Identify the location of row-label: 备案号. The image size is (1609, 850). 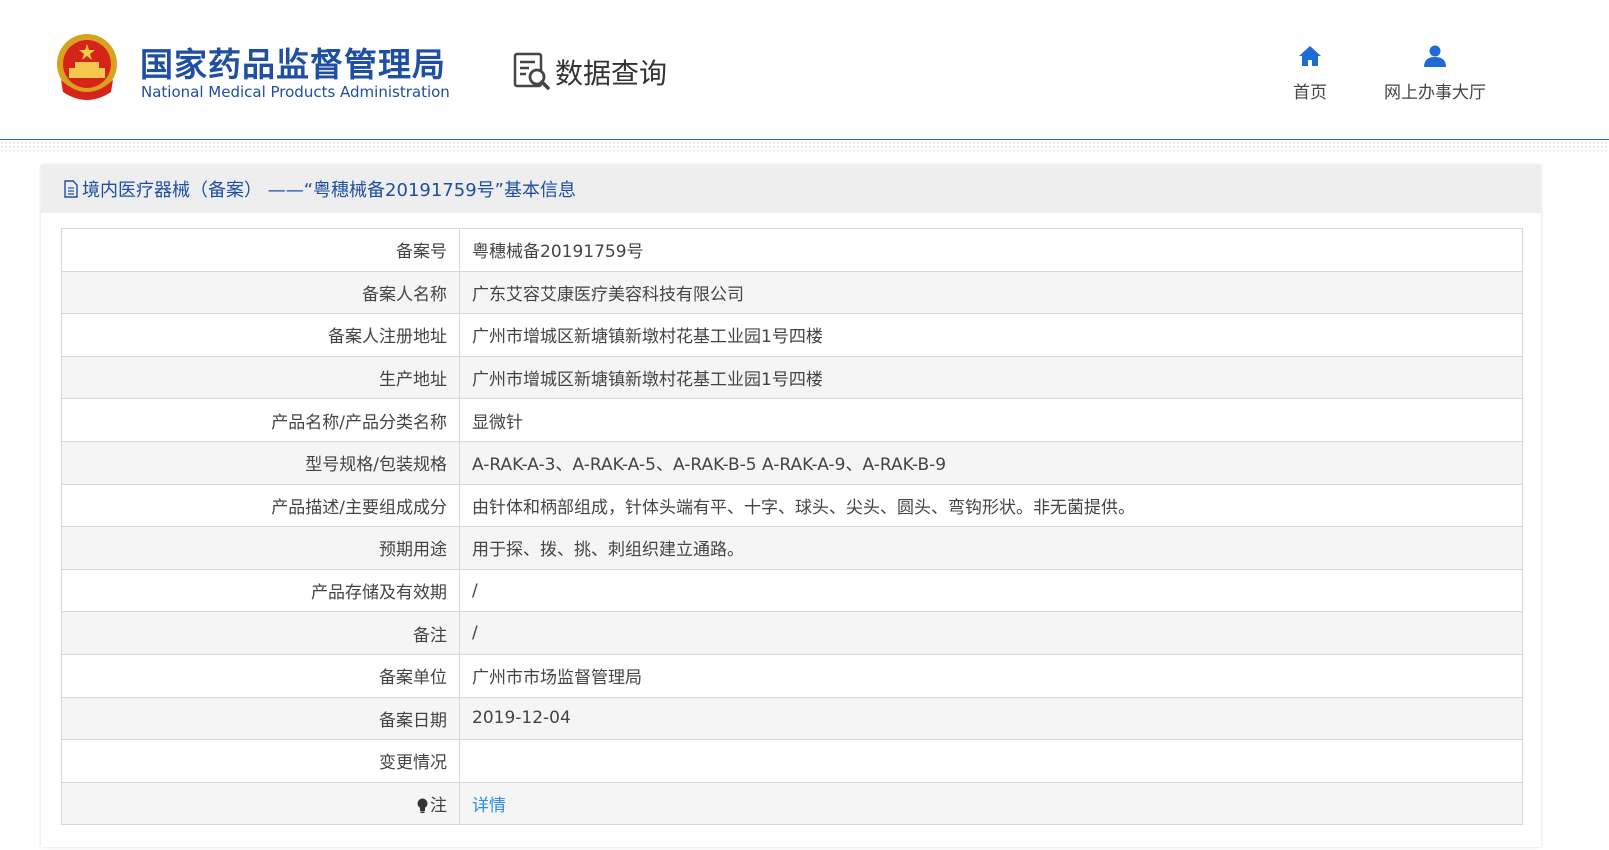
(260, 250).